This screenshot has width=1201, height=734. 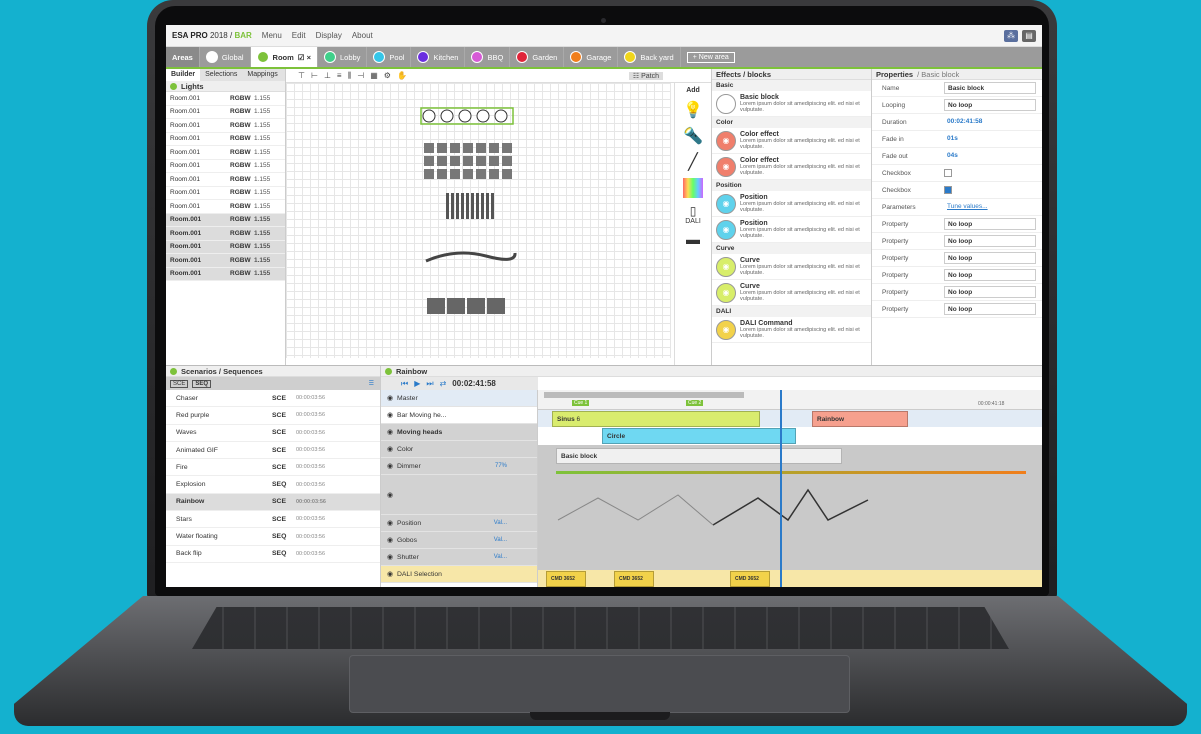 I want to click on effect-section-header: Color, so click(x=791, y=122).